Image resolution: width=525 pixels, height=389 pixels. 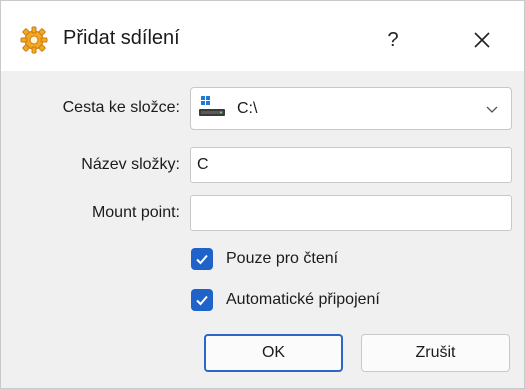 I want to click on close-icon, so click(x=482, y=40).